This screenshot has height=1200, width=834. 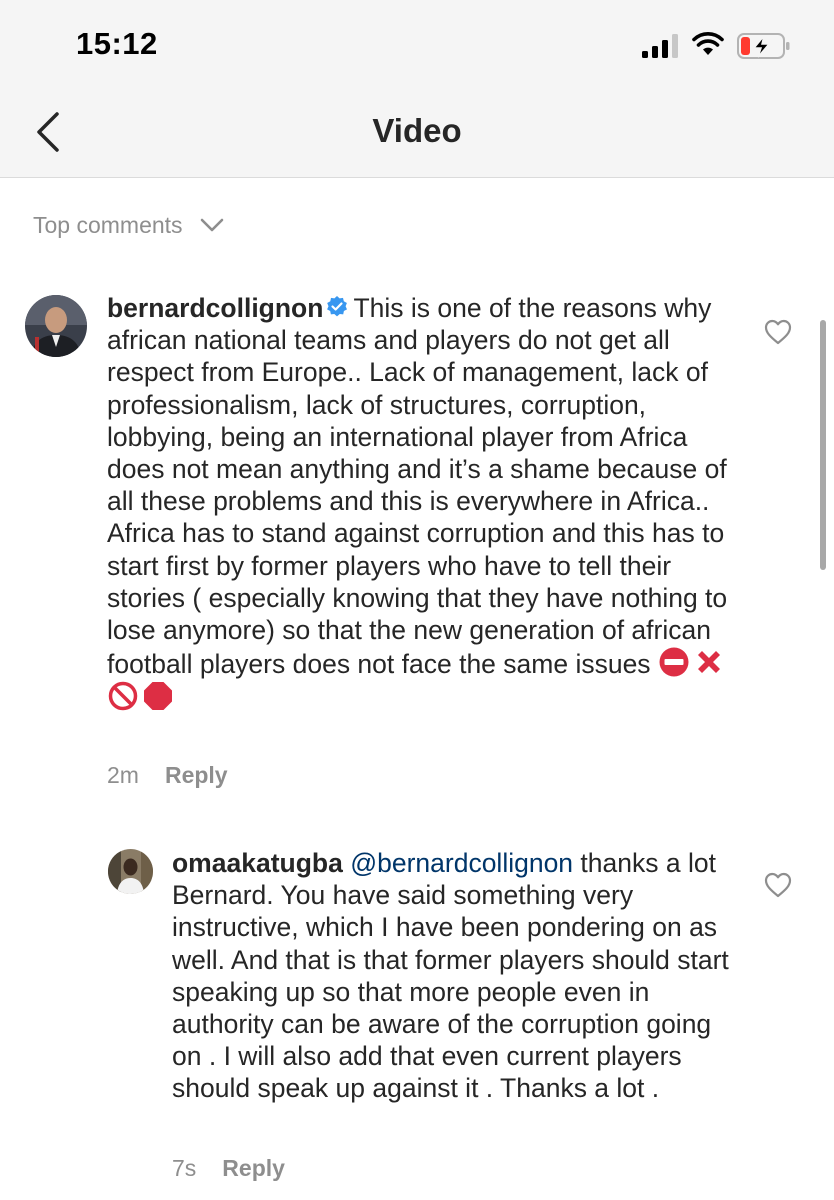 What do you see at coordinates (123, 775) in the screenshot?
I see `comment-timestamp: 2m` at bounding box center [123, 775].